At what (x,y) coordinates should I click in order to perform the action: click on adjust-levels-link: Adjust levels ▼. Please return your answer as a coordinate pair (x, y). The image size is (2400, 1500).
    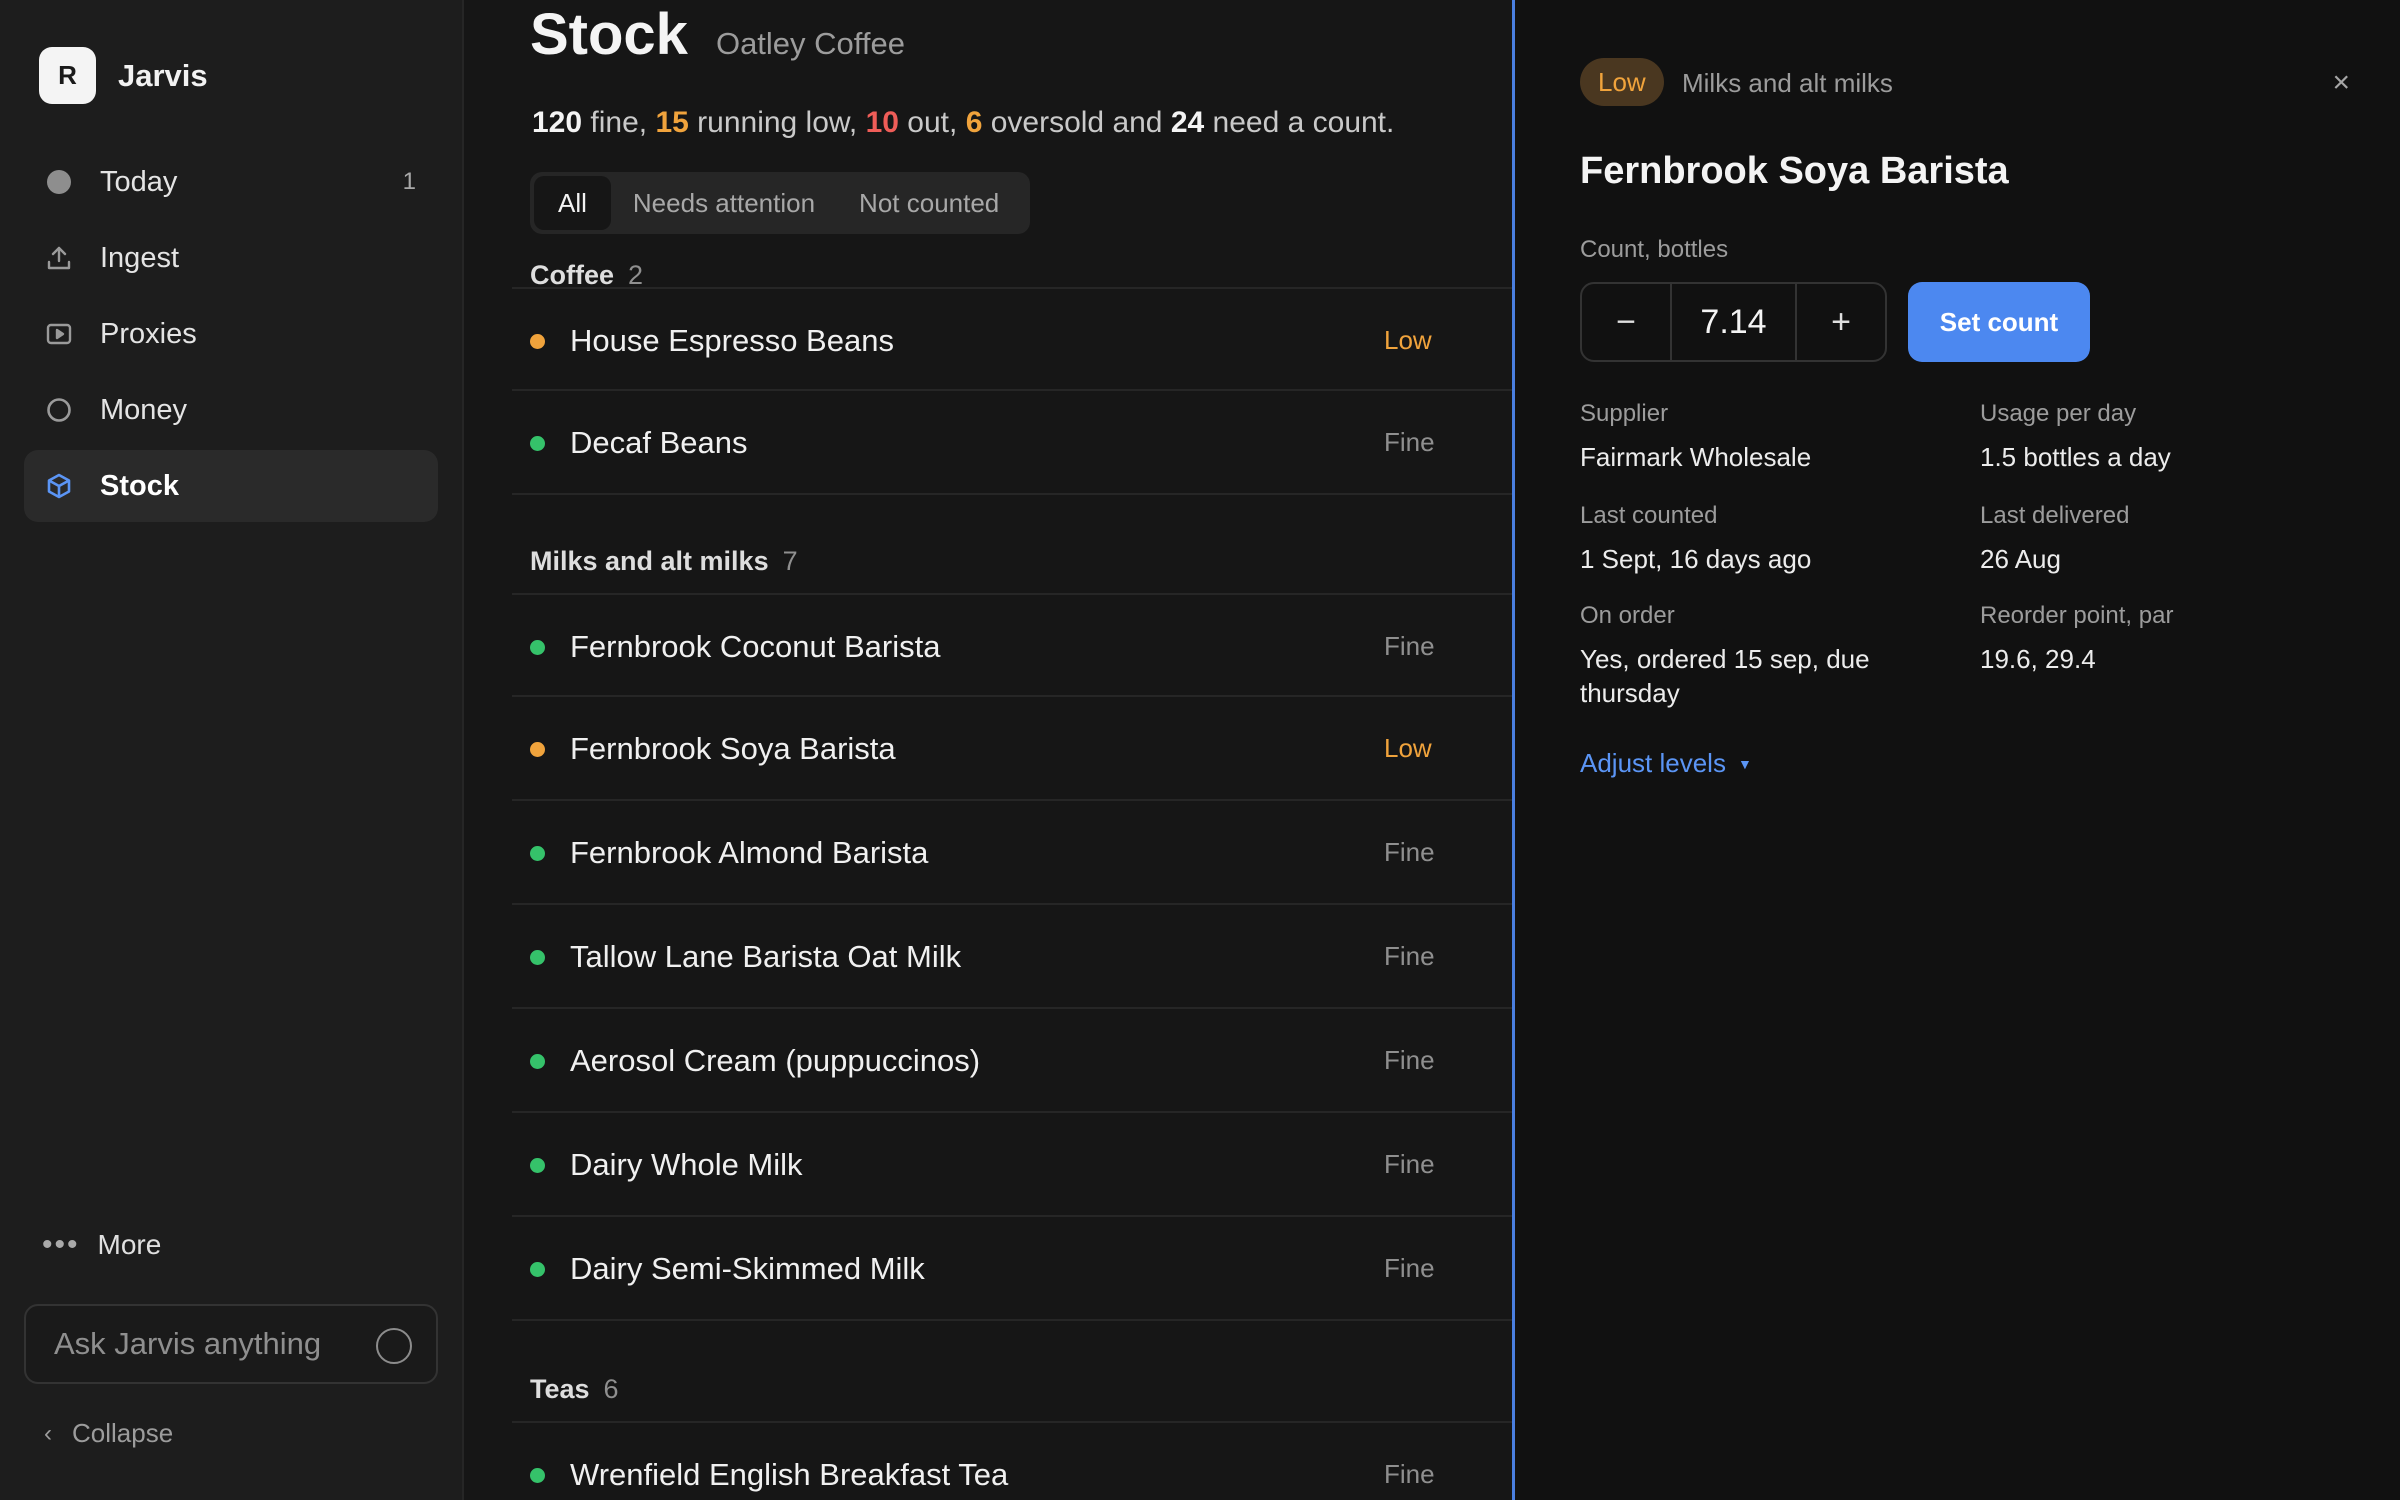
    Looking at the image, I should click on (1666, 763).